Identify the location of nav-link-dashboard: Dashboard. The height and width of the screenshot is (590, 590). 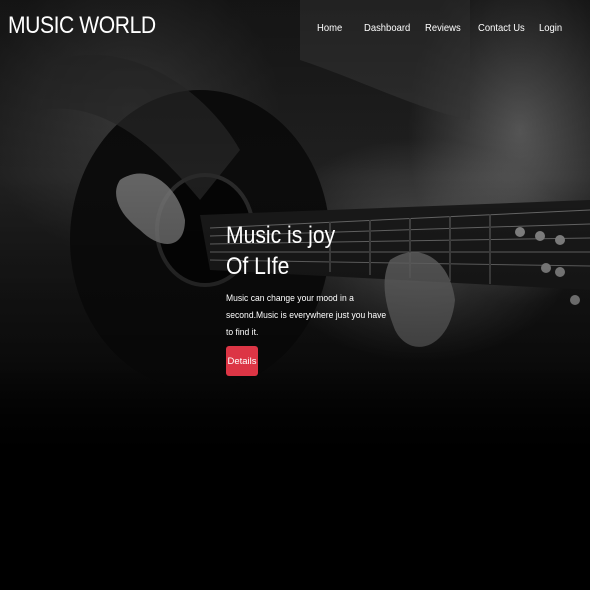
(387, 28).